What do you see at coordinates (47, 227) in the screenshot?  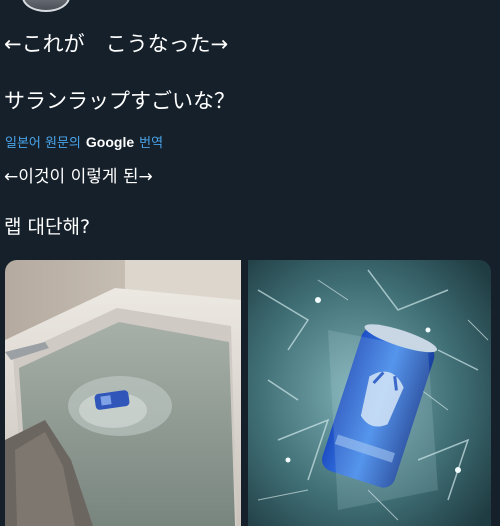 I see `tweet-text-translated-line-2: 랩 대단해?` at bounding box center [47, 227].